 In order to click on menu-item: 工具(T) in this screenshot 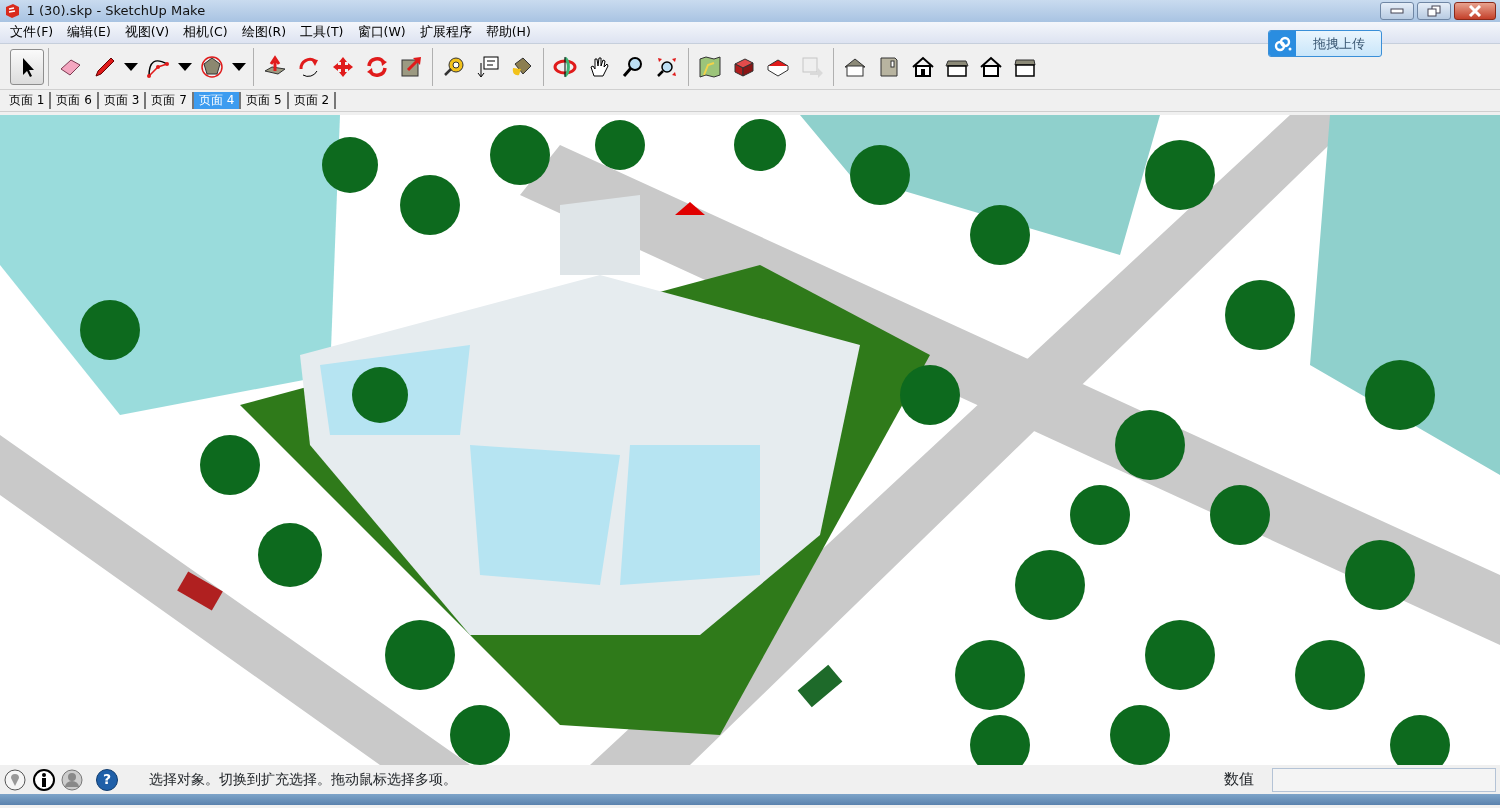, I will do `click(322, 32)`.